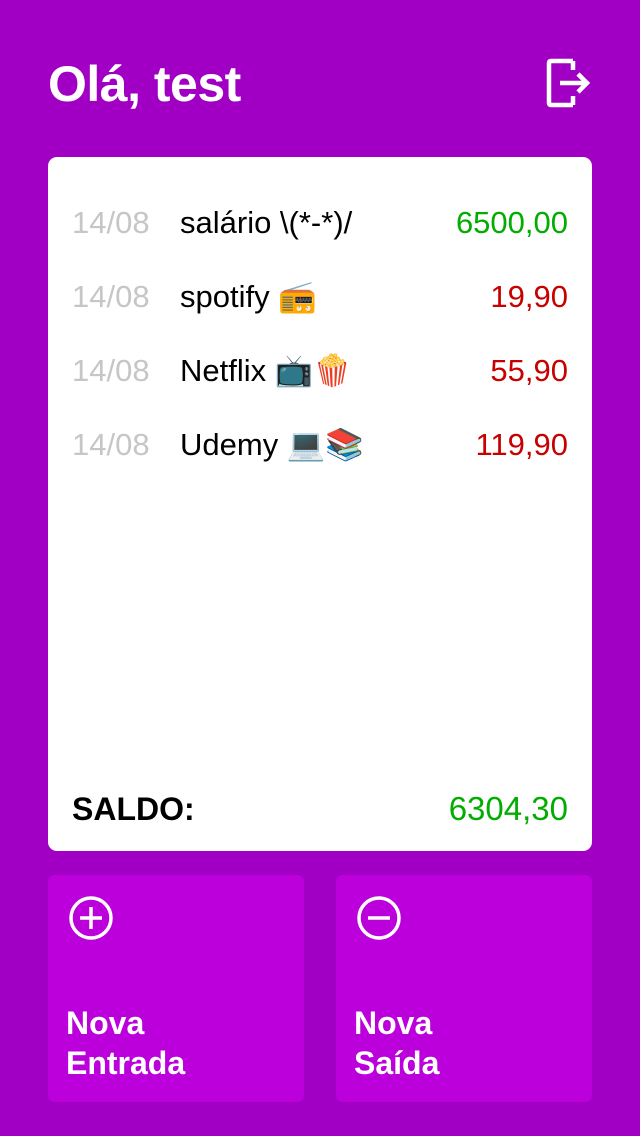  Describe the element at coordinates (133, 809) in the screenshot. I see `balance-label: SALDO:` at that location.